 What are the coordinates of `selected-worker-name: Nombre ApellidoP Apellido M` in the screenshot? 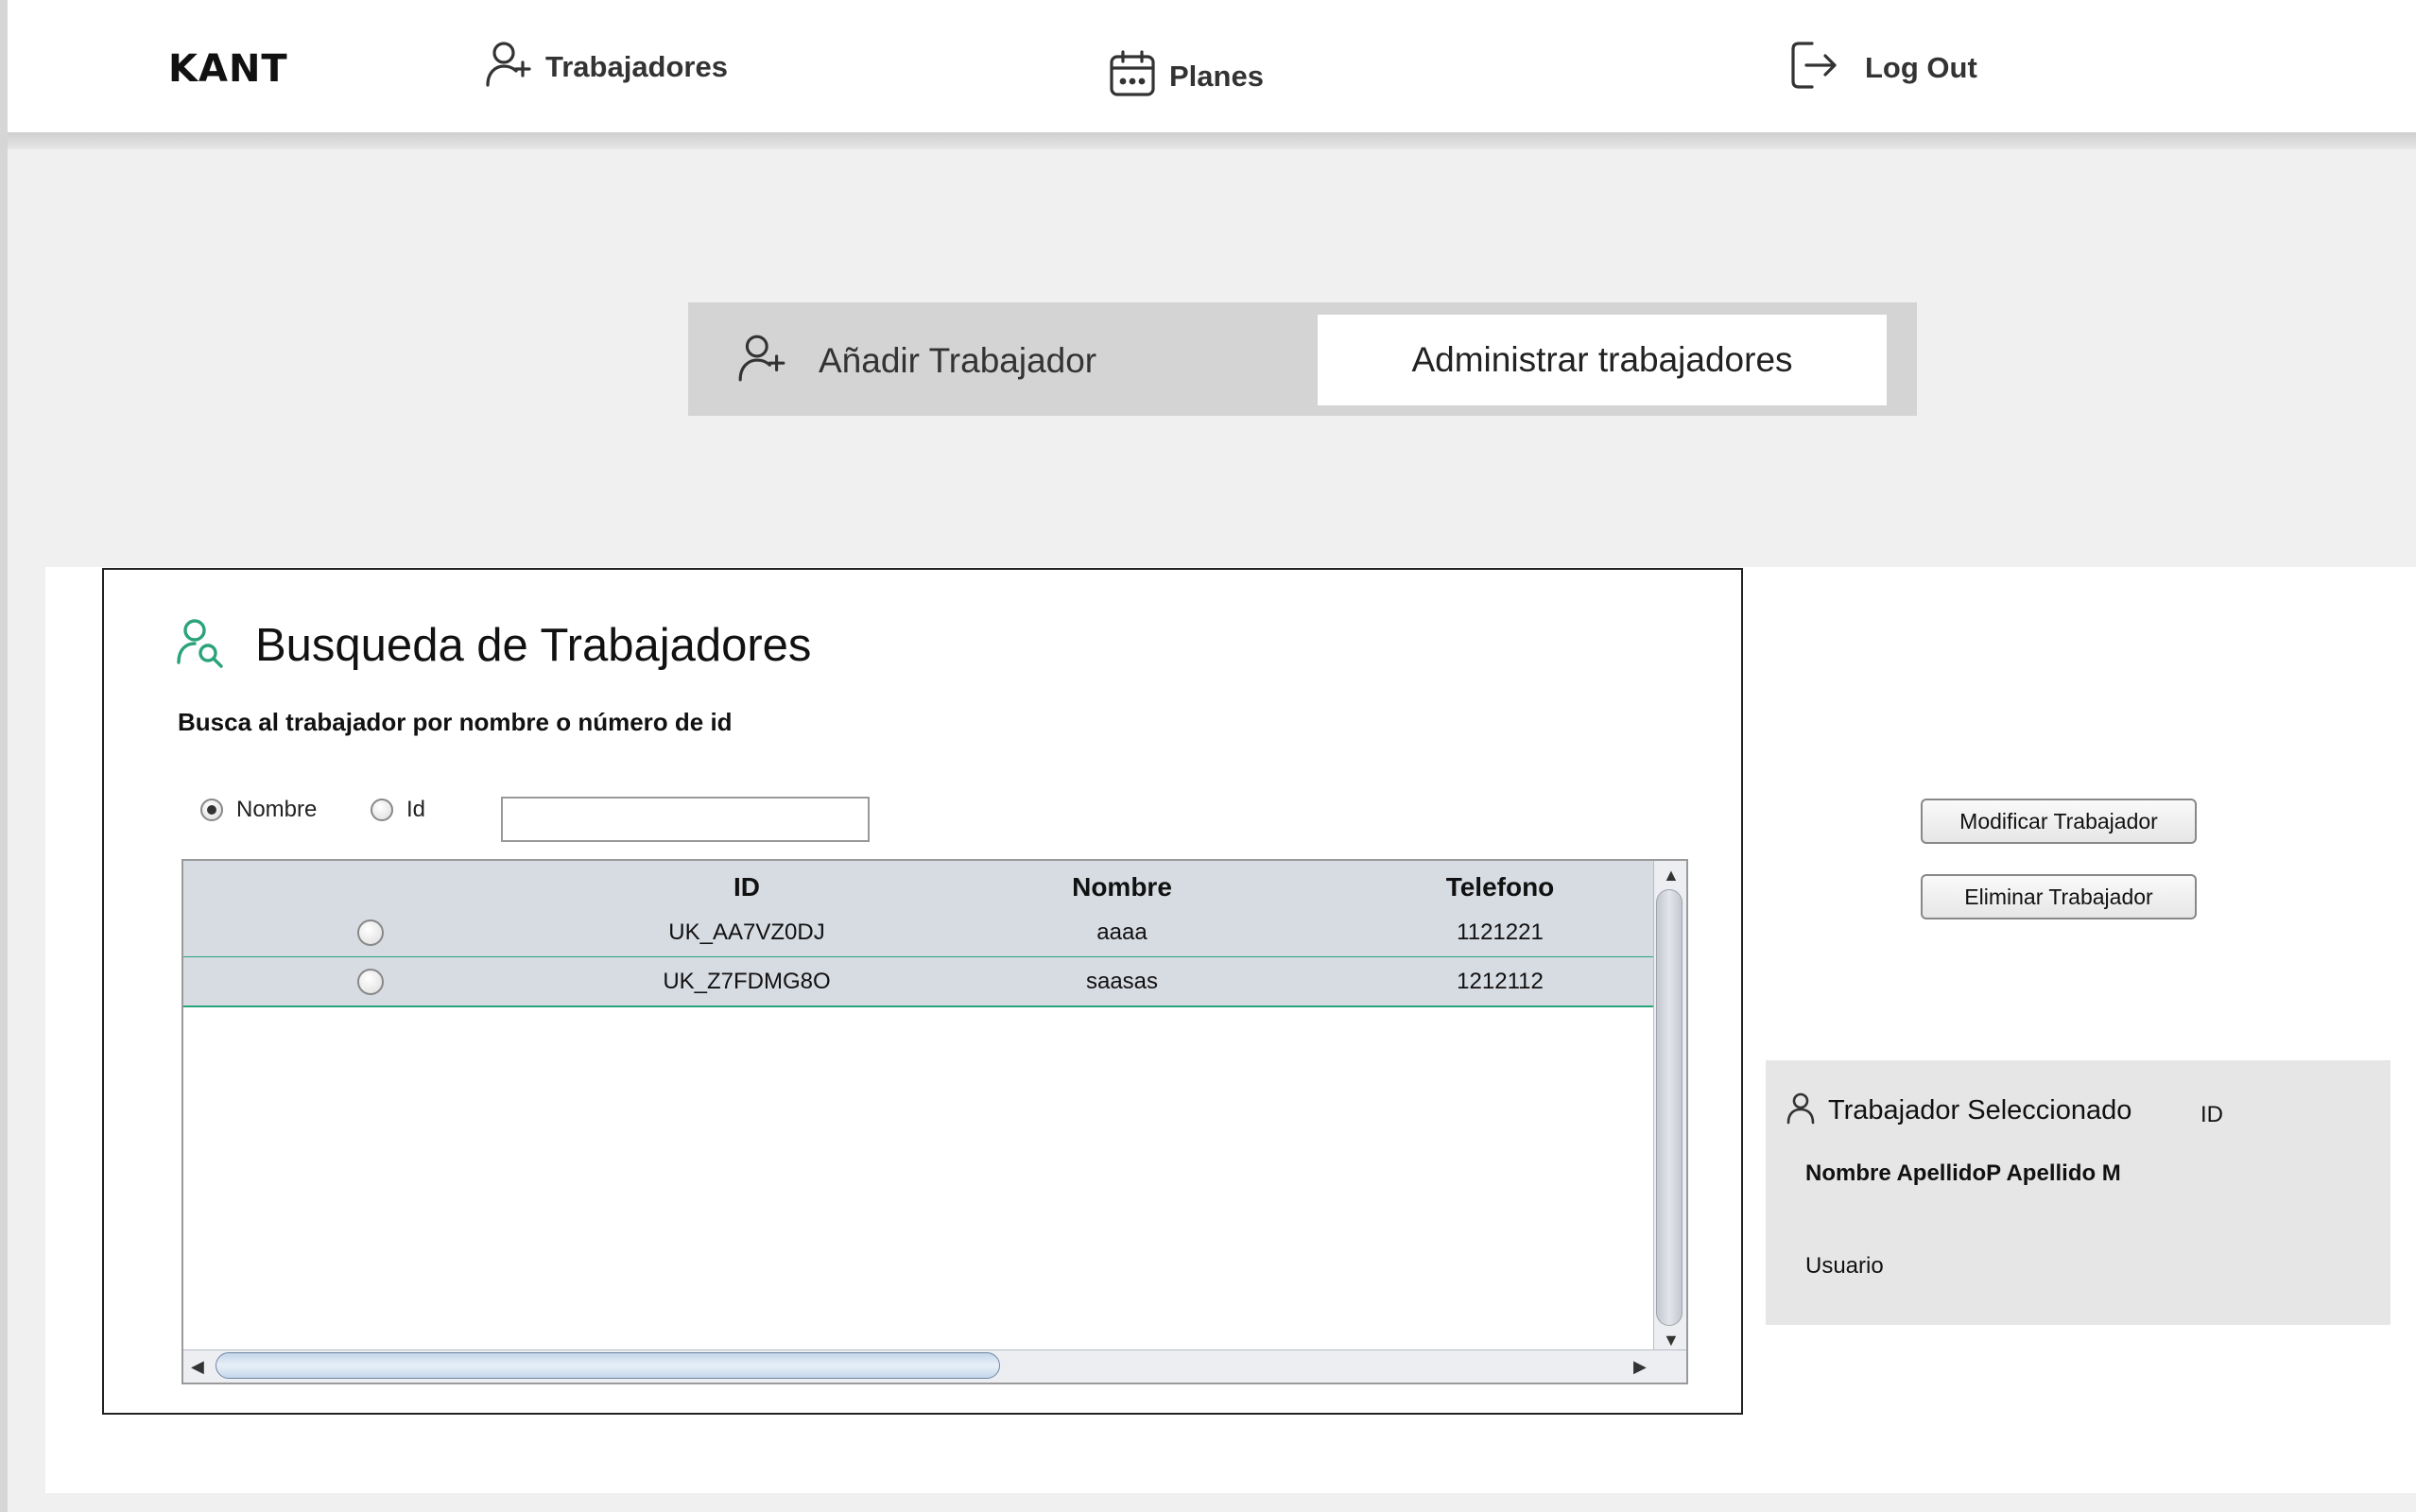 It's located at (1963, 1173).